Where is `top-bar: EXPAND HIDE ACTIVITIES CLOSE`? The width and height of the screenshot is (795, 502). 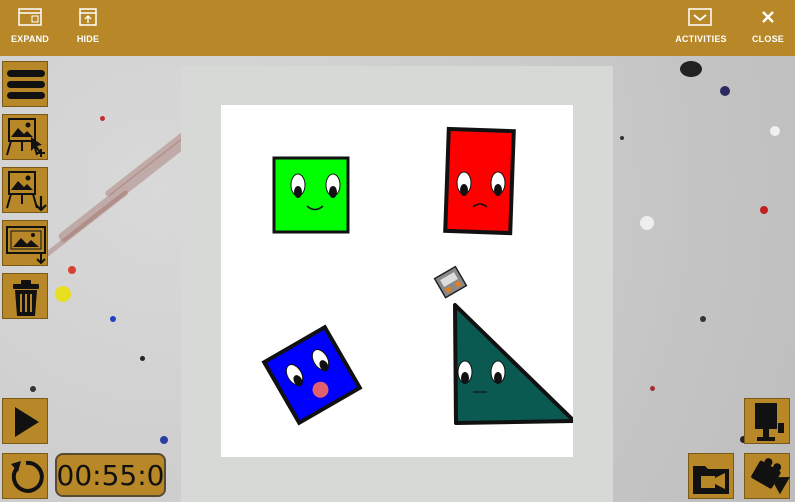 top-bar: EXPAND HIDE ACTIVITIES CLOSE is located at coordinates (397, 28).